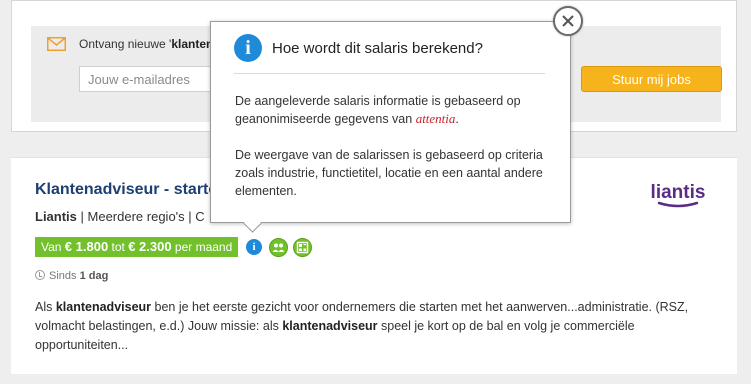  Describe the element at coordinates (457, 119) in the screenshot. I see `popover-p1-end: .` at that location.